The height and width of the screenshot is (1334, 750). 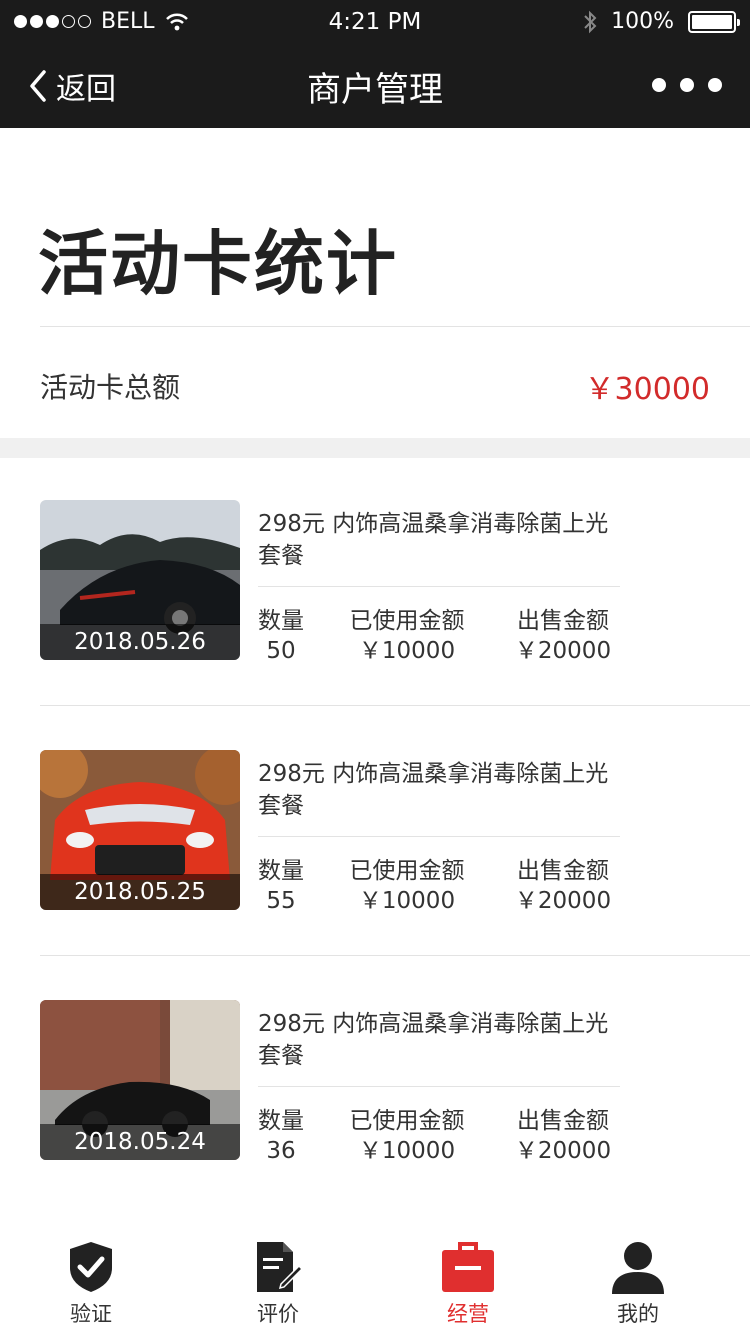 What do you see at coordinates (140, 1142) in the screenshot?
I see `card-date: 2018.05.24` at bounding box center [140, 1142].